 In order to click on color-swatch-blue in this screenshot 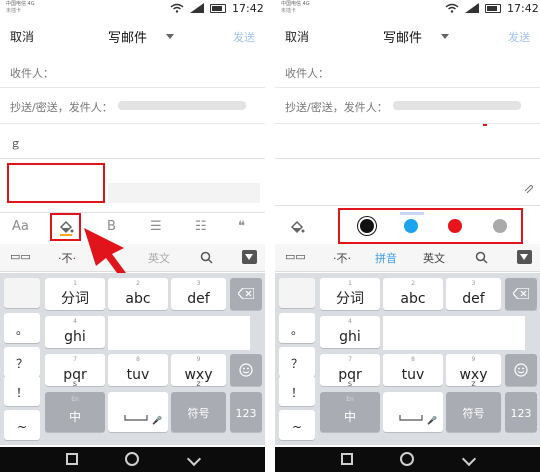, I will do `click(411, 226)`.